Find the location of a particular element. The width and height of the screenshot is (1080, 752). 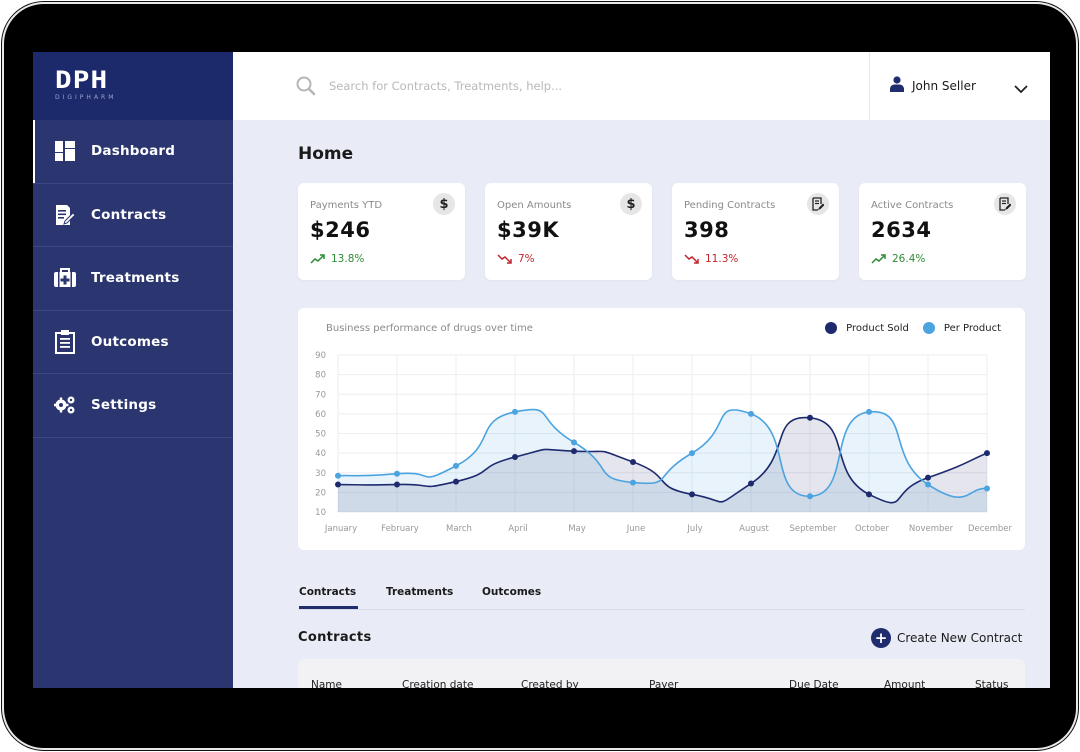

tab-outcomes: Outcomes is located at coordinates (511, 592).